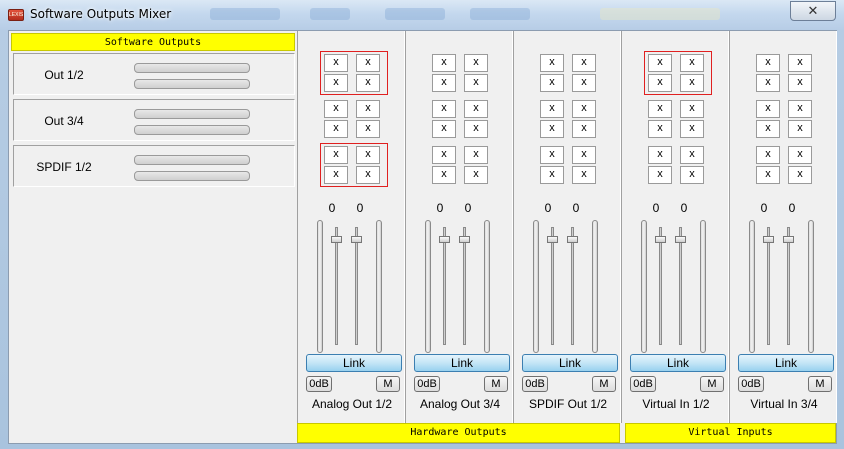 This screenshot has height=449, width=844. Describe the element at coordinates (428, 286) in the screenshot. I see `level-meter-left` at that location.